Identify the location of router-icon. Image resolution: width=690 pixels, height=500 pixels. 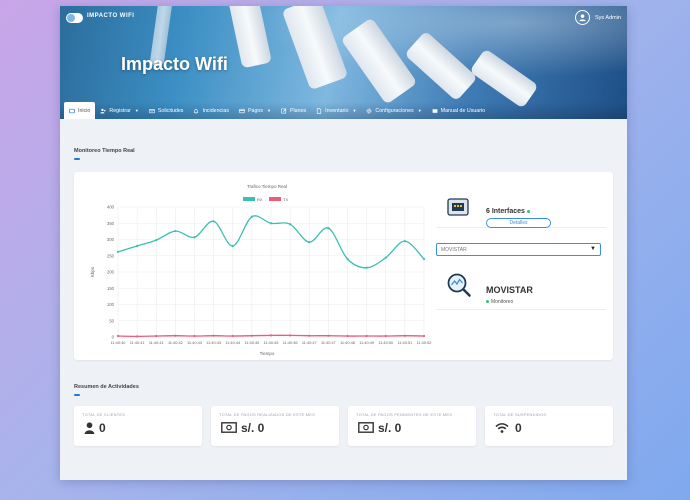
(458, 207).